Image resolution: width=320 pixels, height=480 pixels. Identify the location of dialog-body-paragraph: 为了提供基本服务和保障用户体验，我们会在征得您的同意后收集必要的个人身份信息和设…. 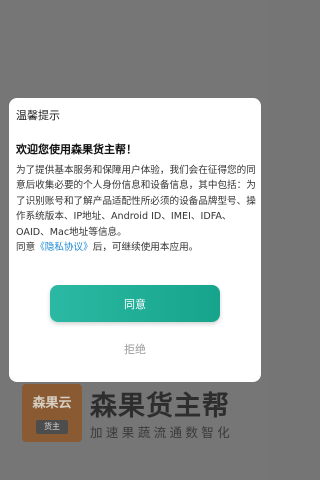
(136, 201).